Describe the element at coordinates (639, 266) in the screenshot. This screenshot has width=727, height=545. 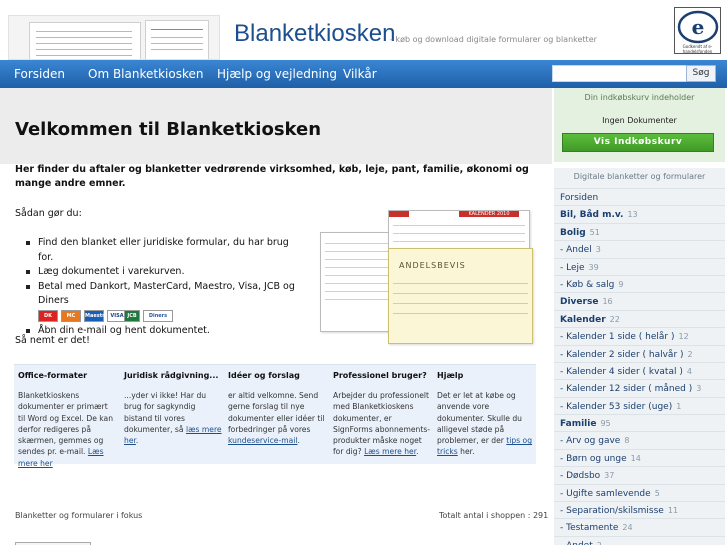
I see `category-item: - Leje 39` at that location.